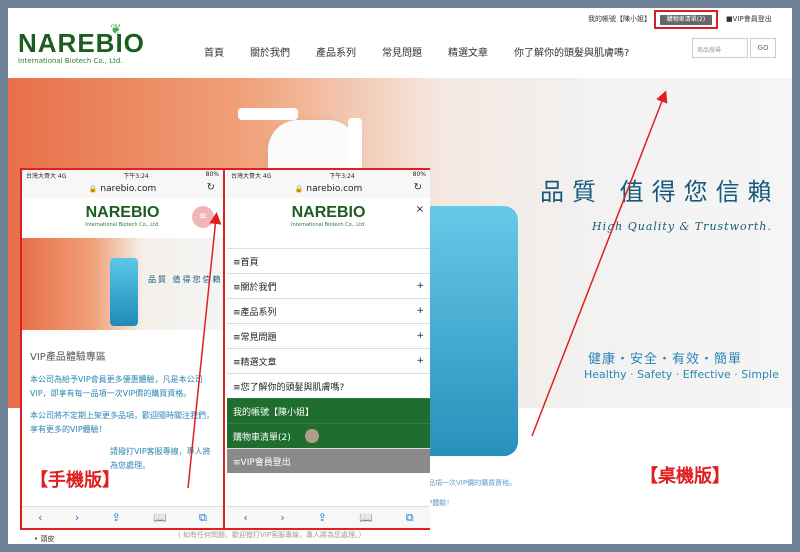  Describe the element at coordinates (75, 480) in the screenshot. I see `mobile-version-label: 【手機版】` at that location.